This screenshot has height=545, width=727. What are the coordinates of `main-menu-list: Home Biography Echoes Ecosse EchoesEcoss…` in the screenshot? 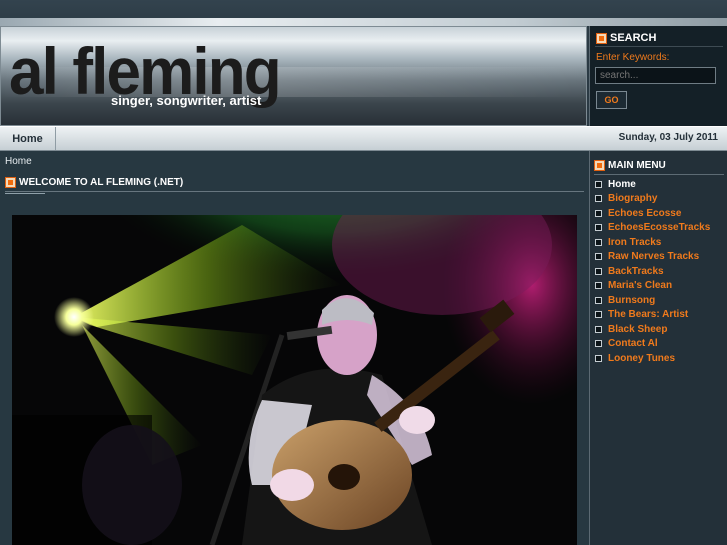 It's located at (652, 271).